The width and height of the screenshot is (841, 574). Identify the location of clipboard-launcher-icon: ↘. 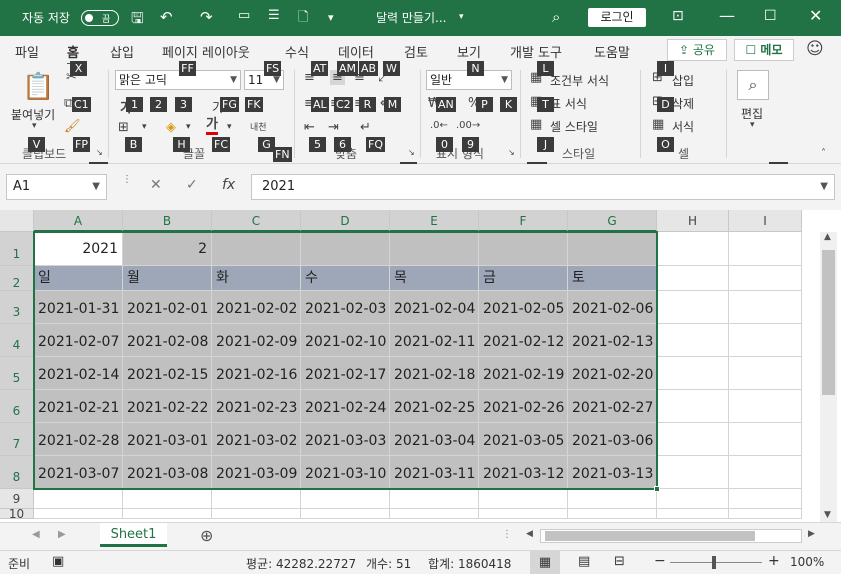
(99, 152).